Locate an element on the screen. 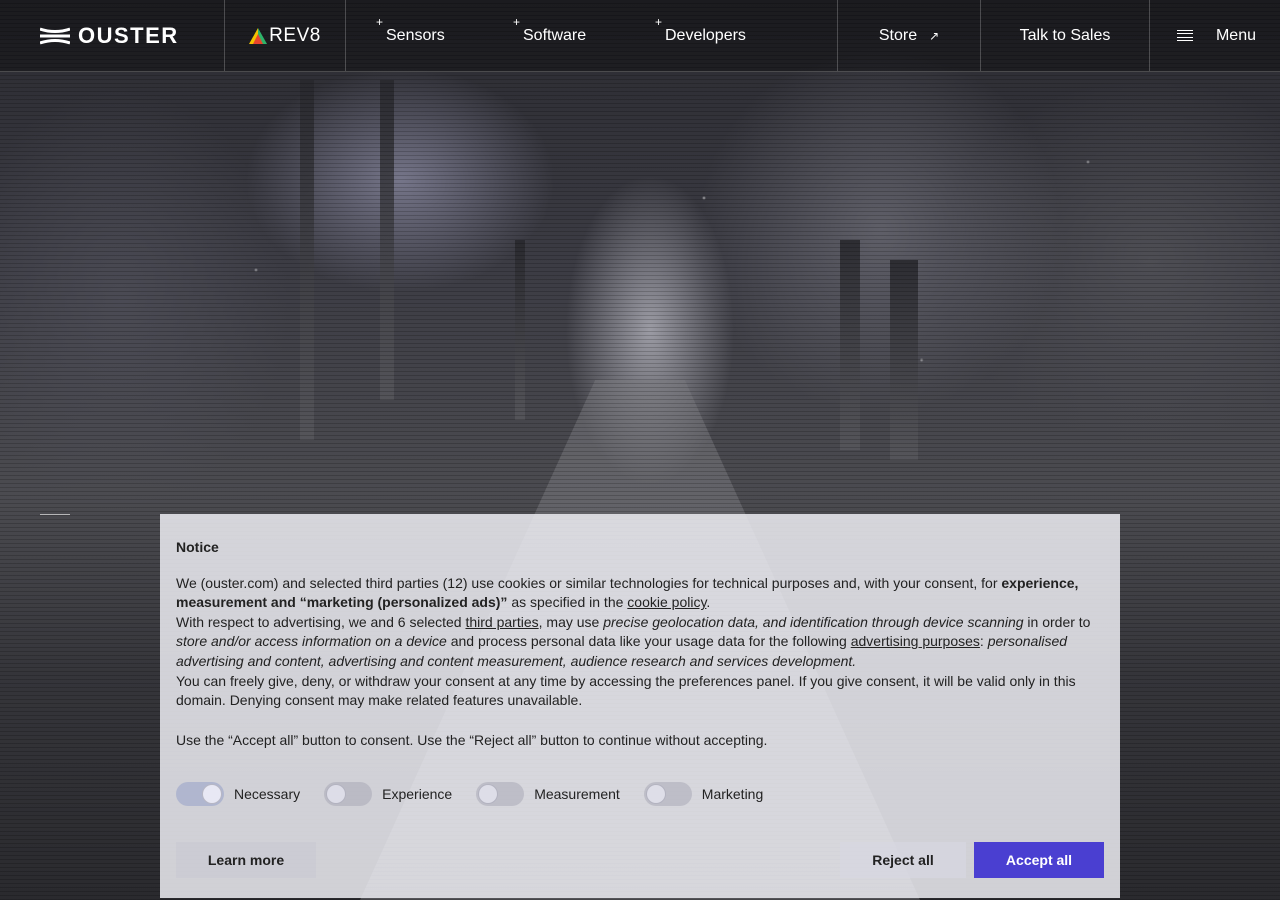  ouster-logo-icon is located at coordinates (55, 35).